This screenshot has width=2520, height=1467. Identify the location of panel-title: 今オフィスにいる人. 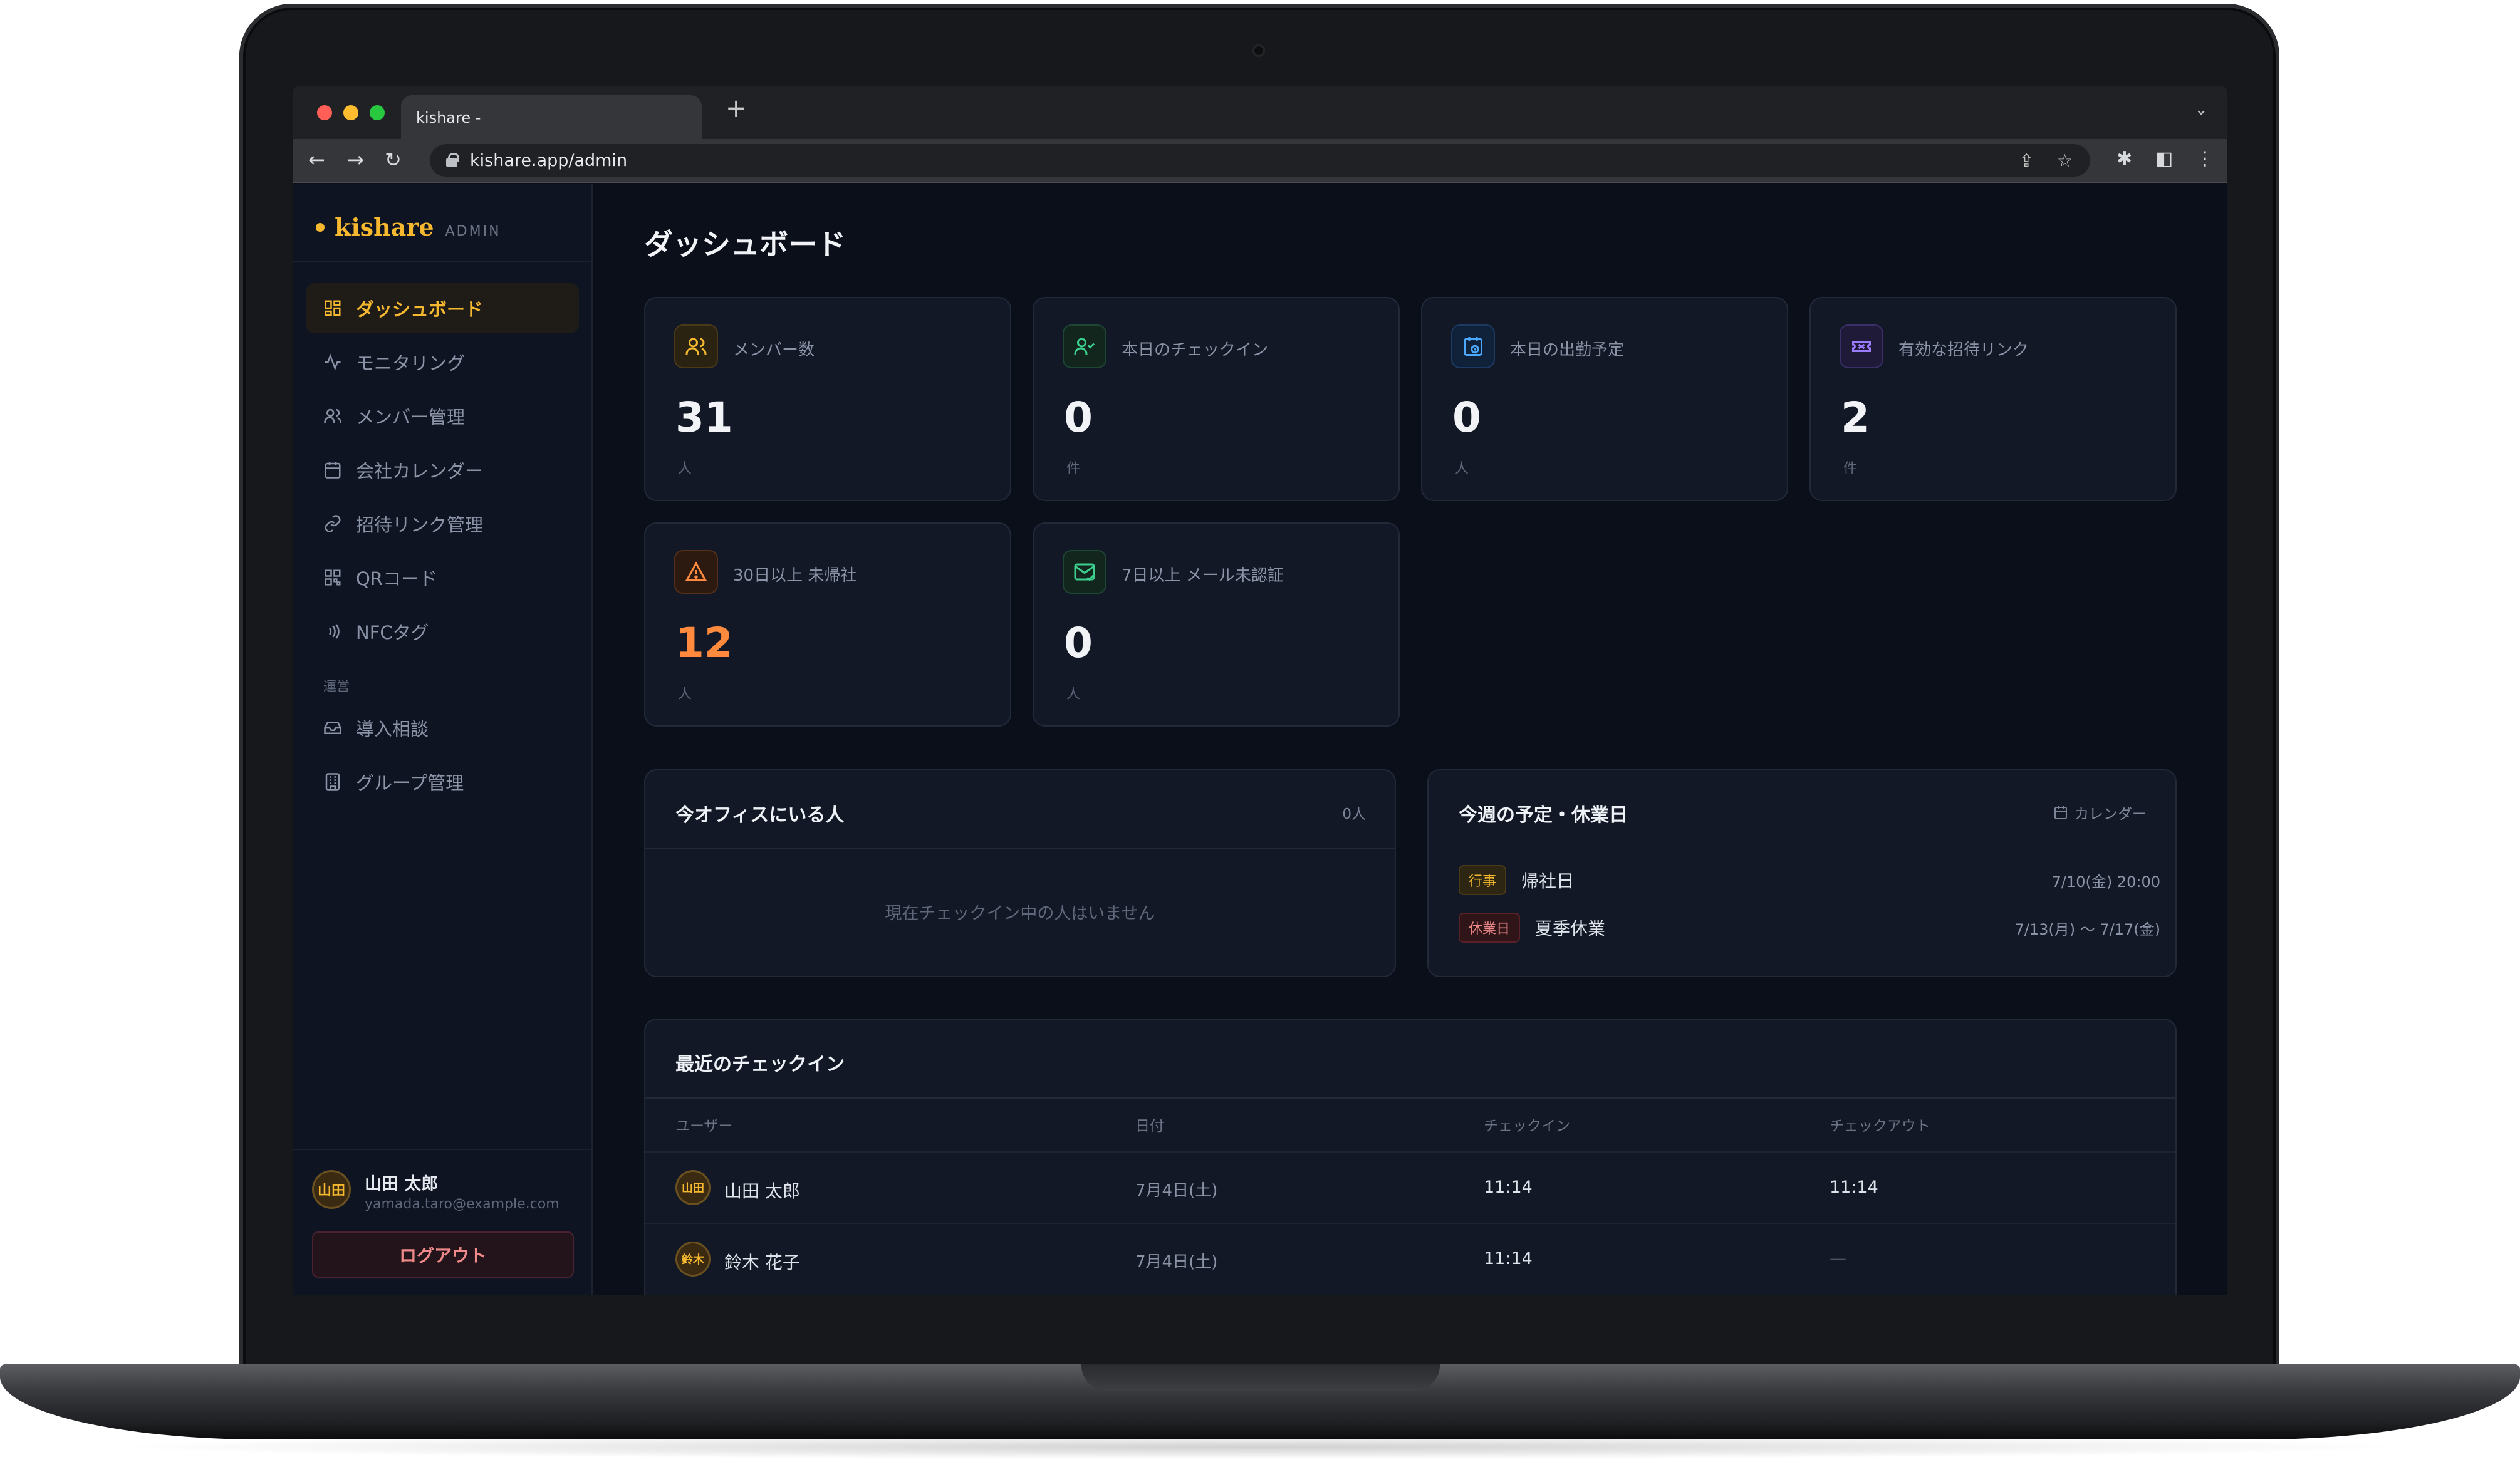
(760, 815).